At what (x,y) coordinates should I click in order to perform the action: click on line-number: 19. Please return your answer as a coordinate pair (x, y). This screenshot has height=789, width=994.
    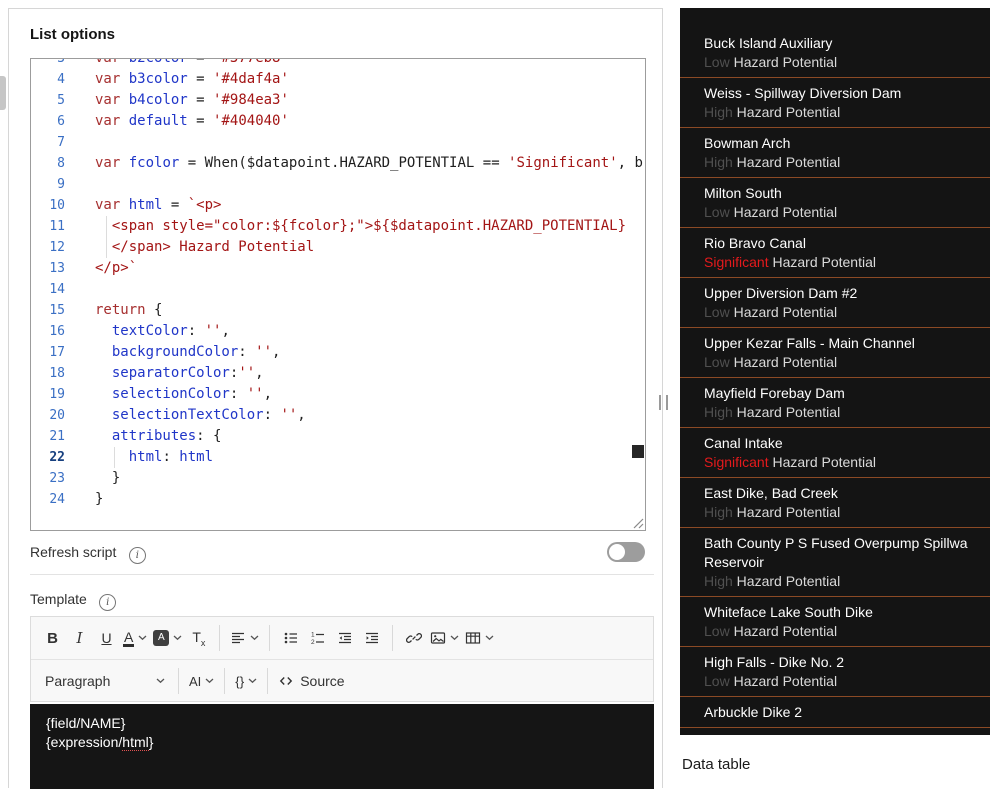
    Looking at the image, I should click on (57, 394).